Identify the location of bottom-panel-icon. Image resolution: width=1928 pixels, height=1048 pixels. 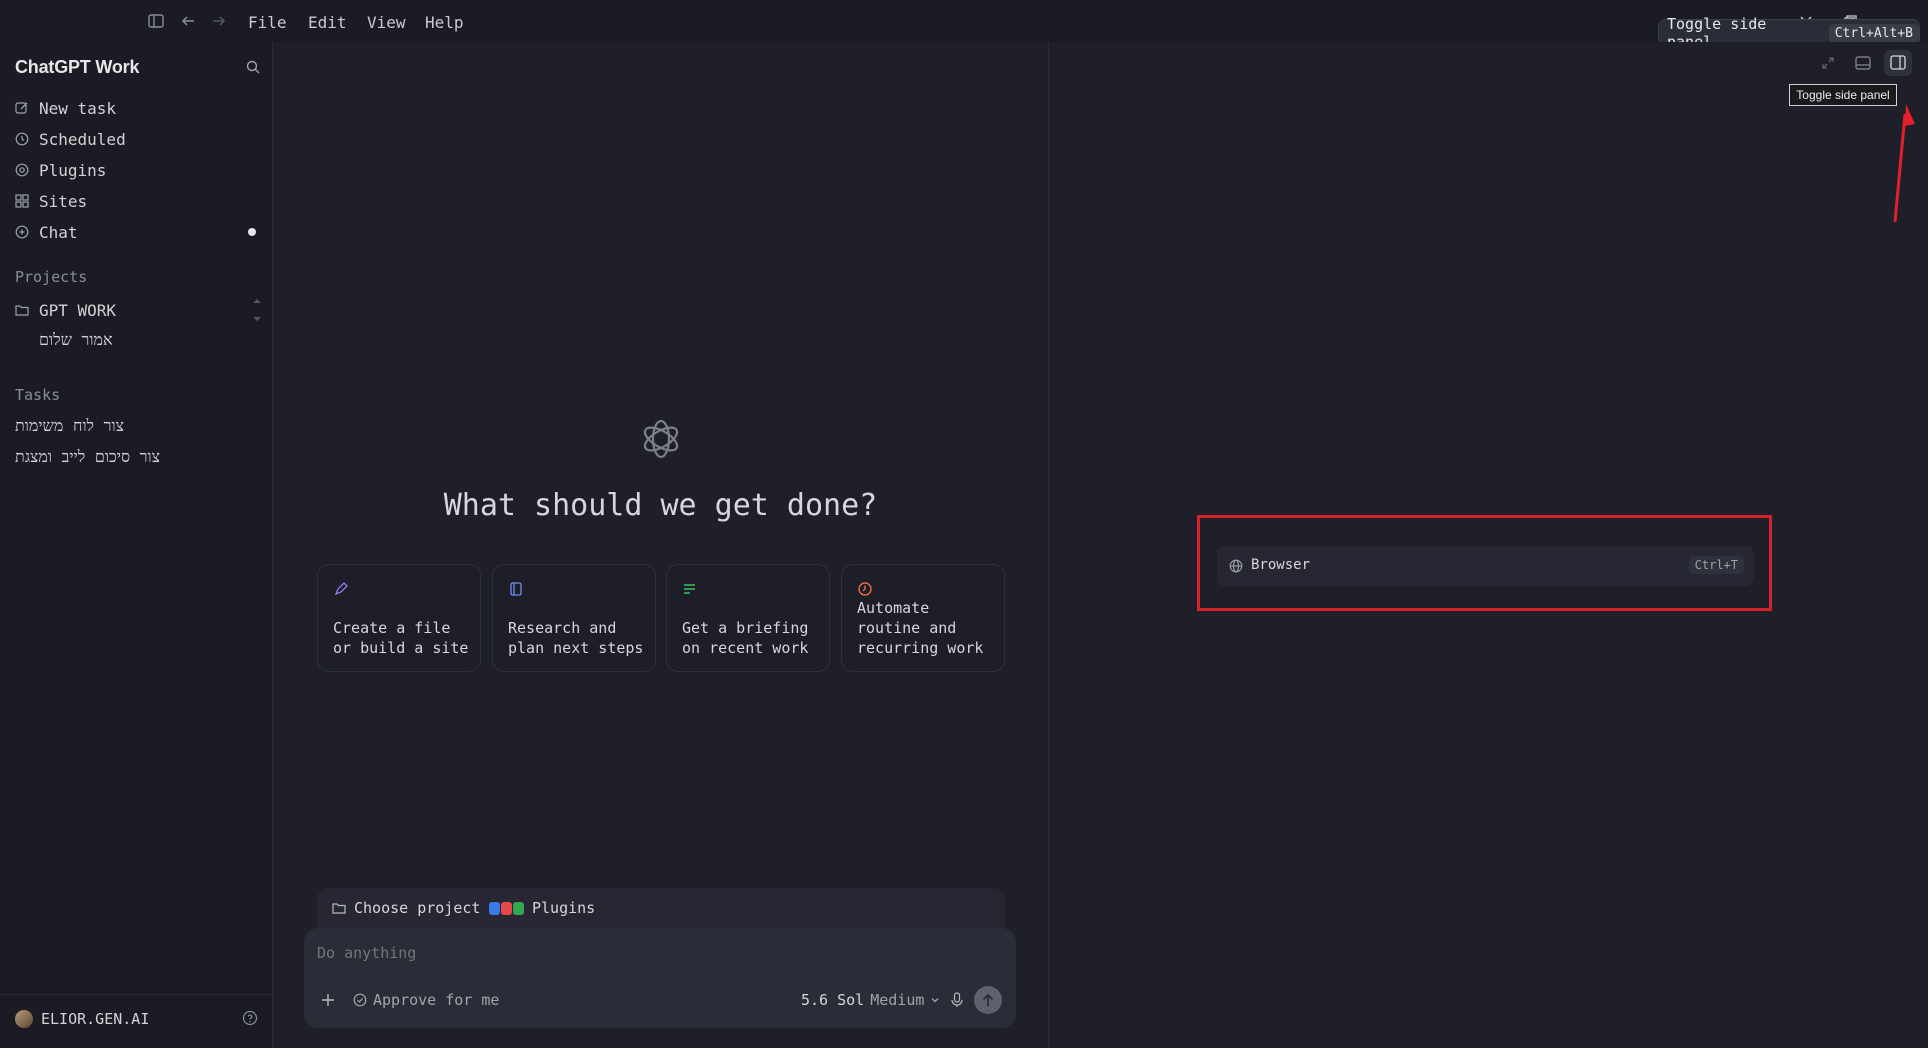
(1863, 63).